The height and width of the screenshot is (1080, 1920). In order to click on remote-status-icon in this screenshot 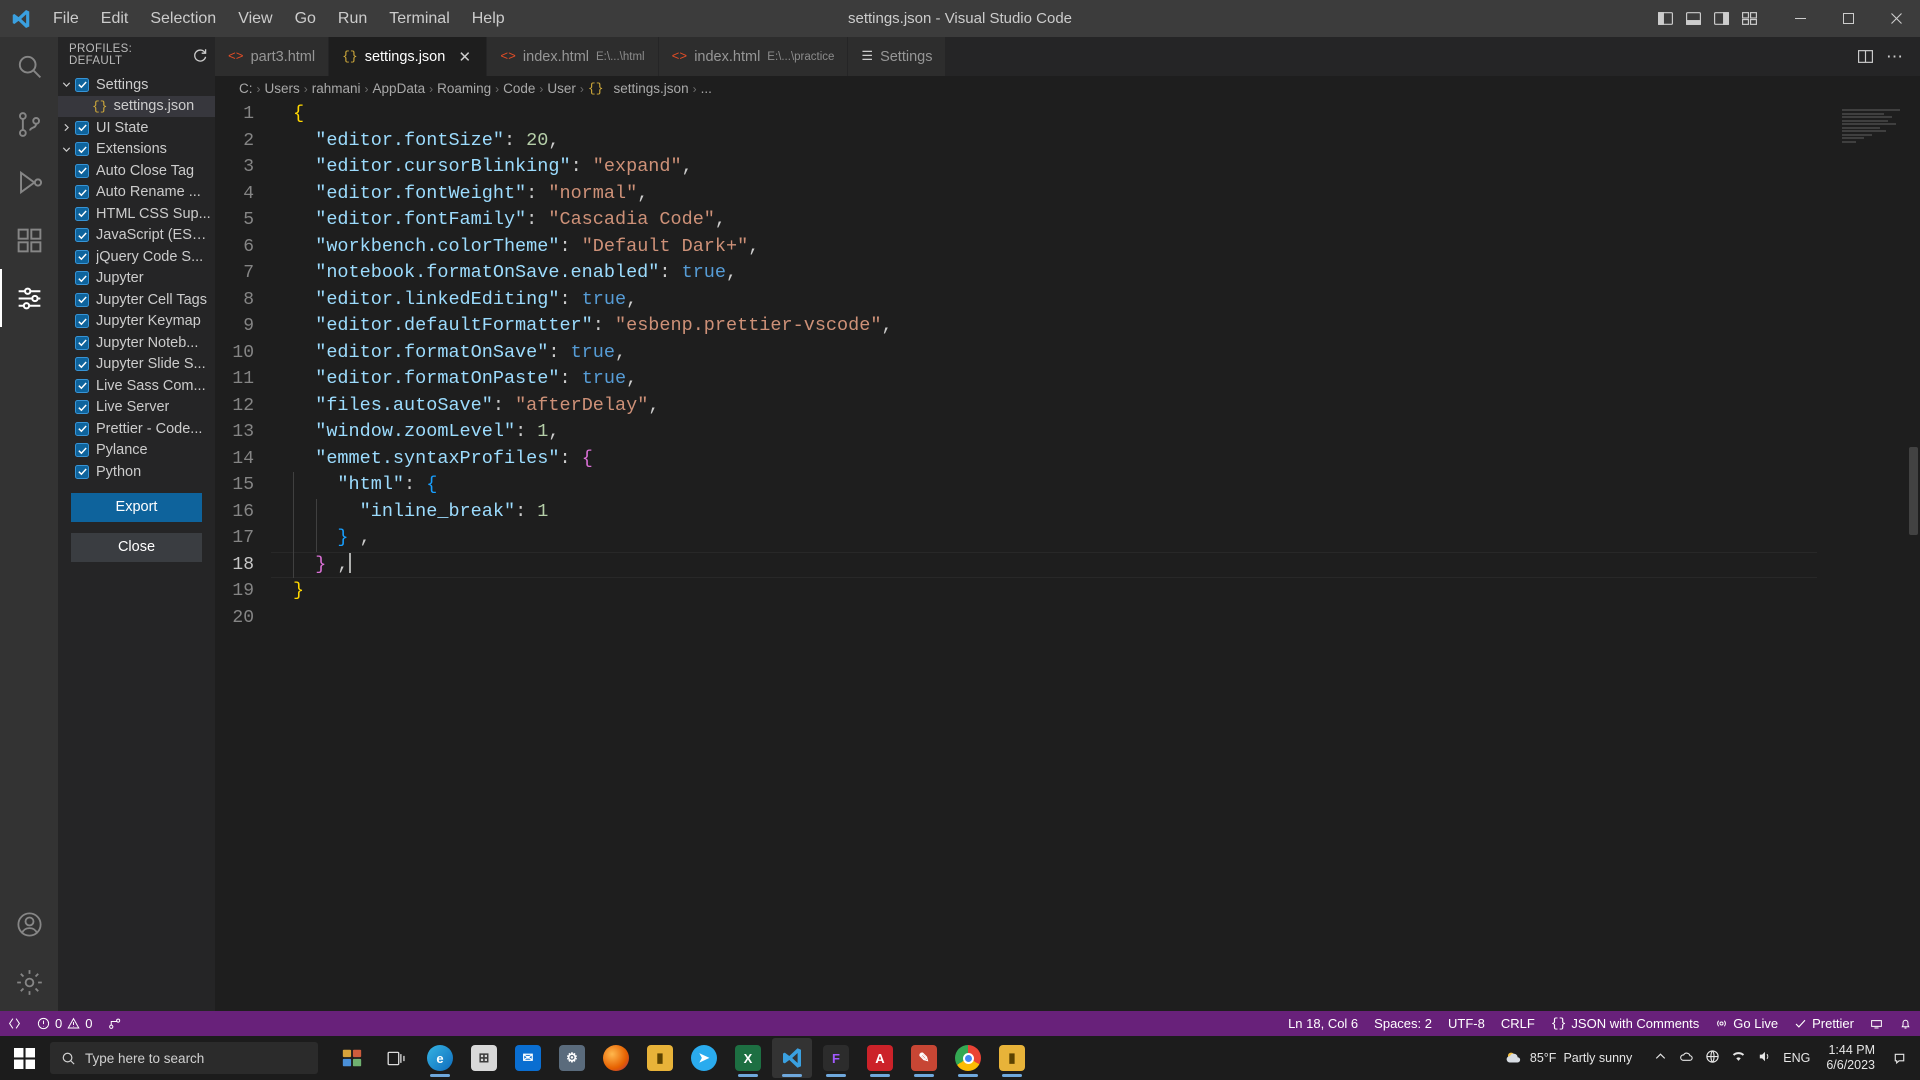, I will do `click(1876, 1023)`.